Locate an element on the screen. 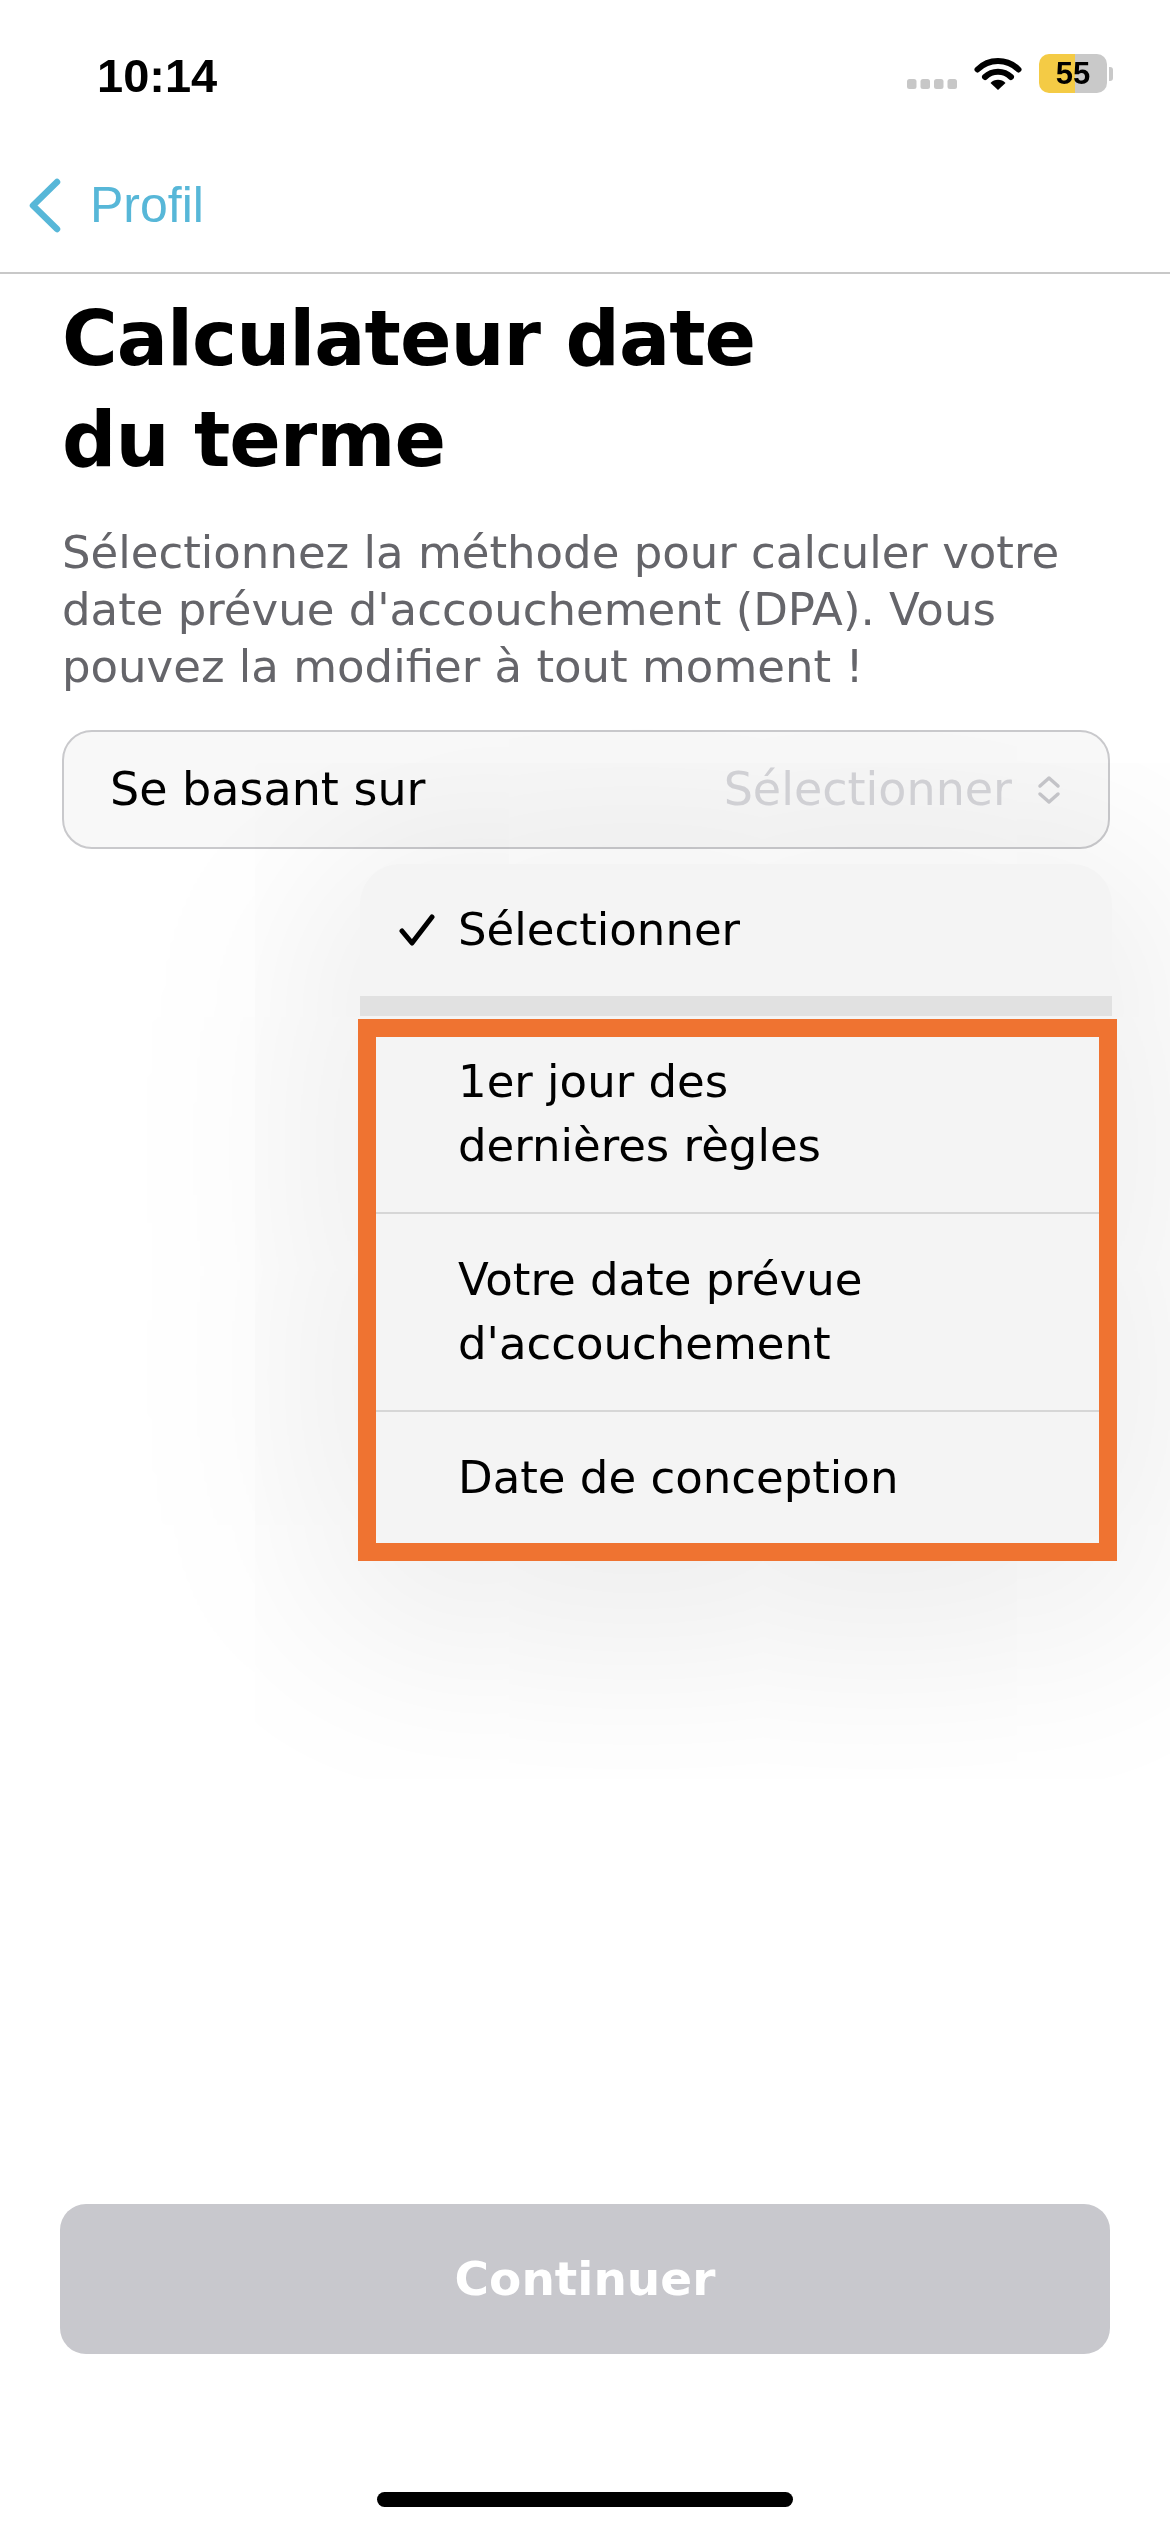 The height and width of the screenshot is (2532, 1170). chevron-updown-icon is located at coordinates (1049, 789).